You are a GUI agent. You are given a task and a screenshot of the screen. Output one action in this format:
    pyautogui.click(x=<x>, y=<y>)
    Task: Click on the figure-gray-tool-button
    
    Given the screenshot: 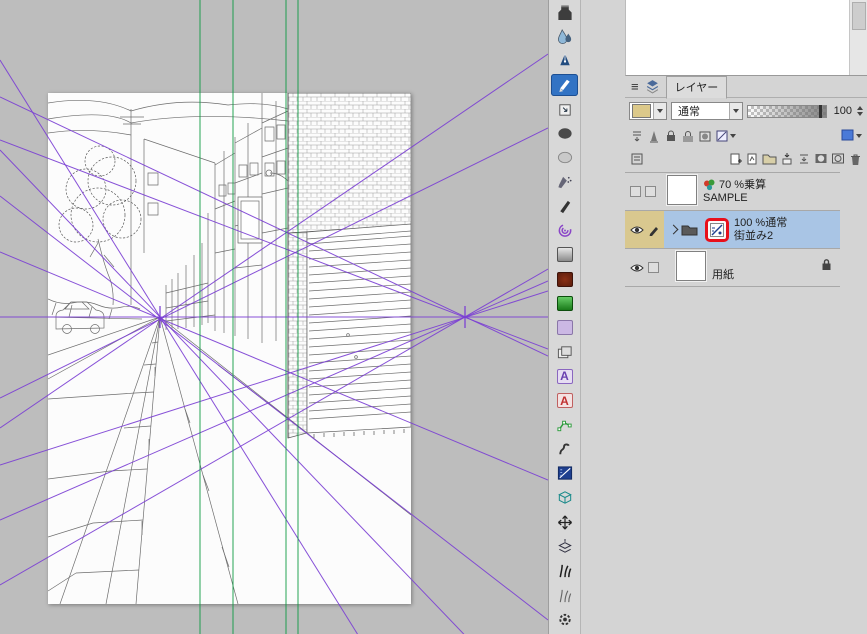 What is the action you would take?
    pyautogui.click(x=564, y=255)
    